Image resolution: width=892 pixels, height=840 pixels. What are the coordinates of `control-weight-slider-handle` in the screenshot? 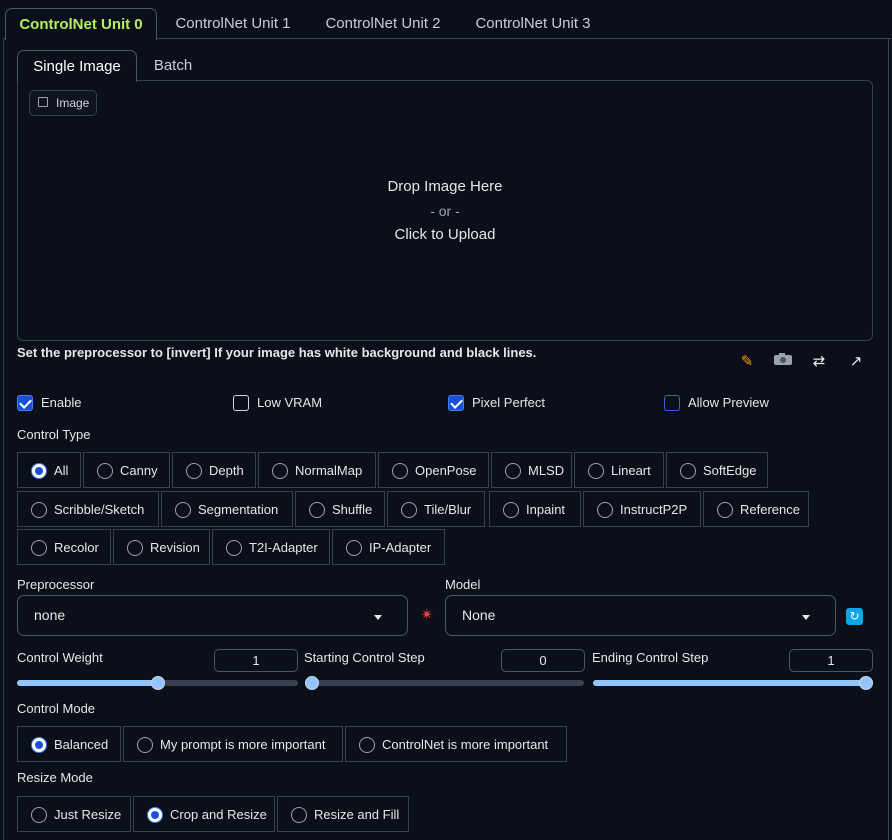 It's located at (157, 683).